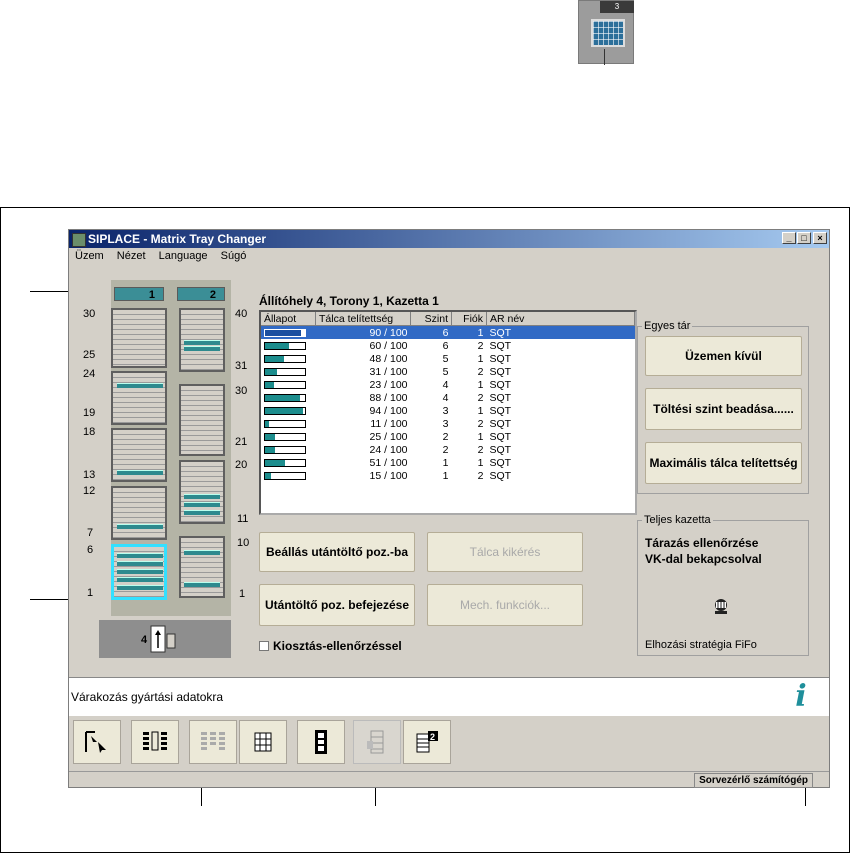  What do you see at coordinates (139, 294) in the screenshot?
I see `column-header-1: 1` at bounding box center [139, 294].